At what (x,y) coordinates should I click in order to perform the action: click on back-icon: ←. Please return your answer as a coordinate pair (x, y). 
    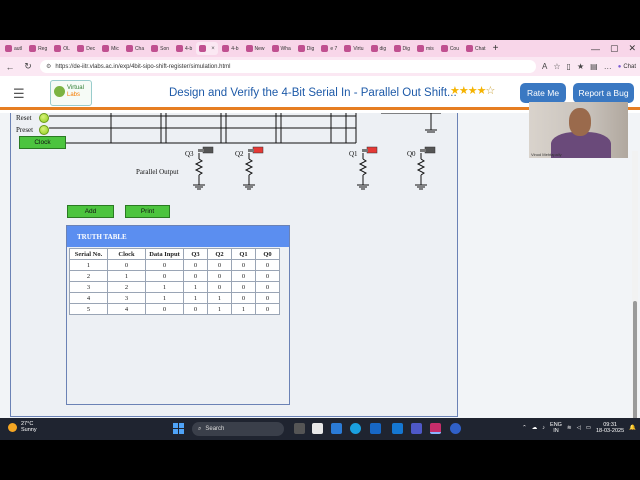
    Looking at the image, I should click on (10, 67).